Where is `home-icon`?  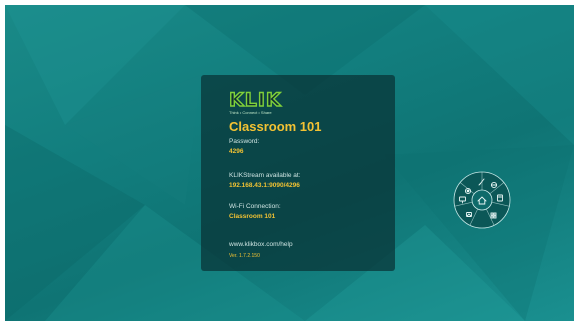
home-icon is located at coordinates (482, 200).